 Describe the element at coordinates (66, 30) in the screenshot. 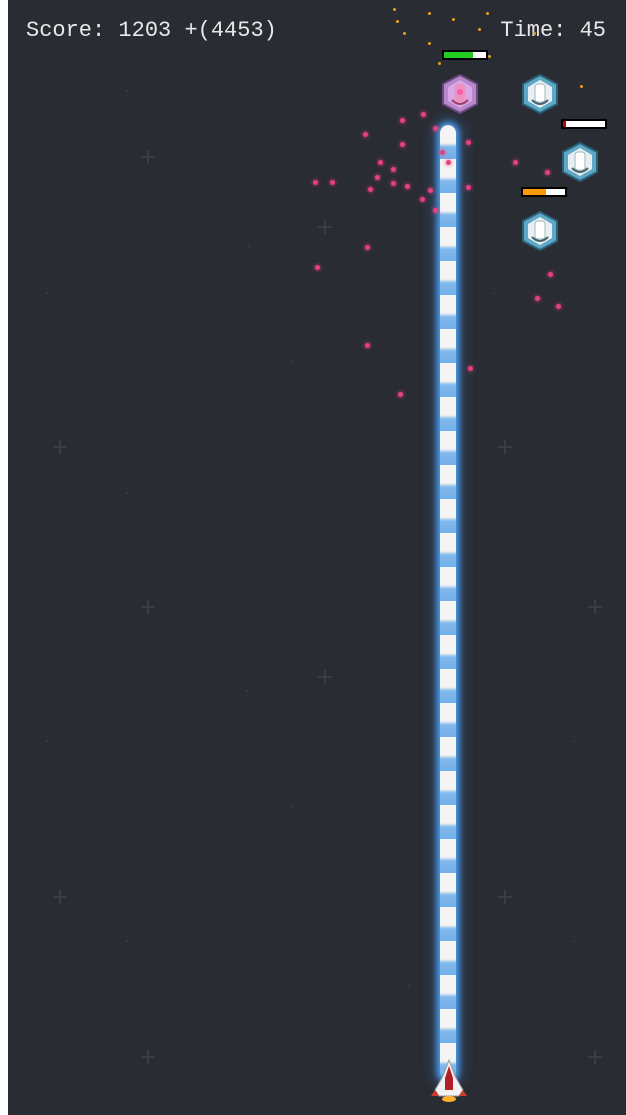

I see `score-label: Score:` at that location.